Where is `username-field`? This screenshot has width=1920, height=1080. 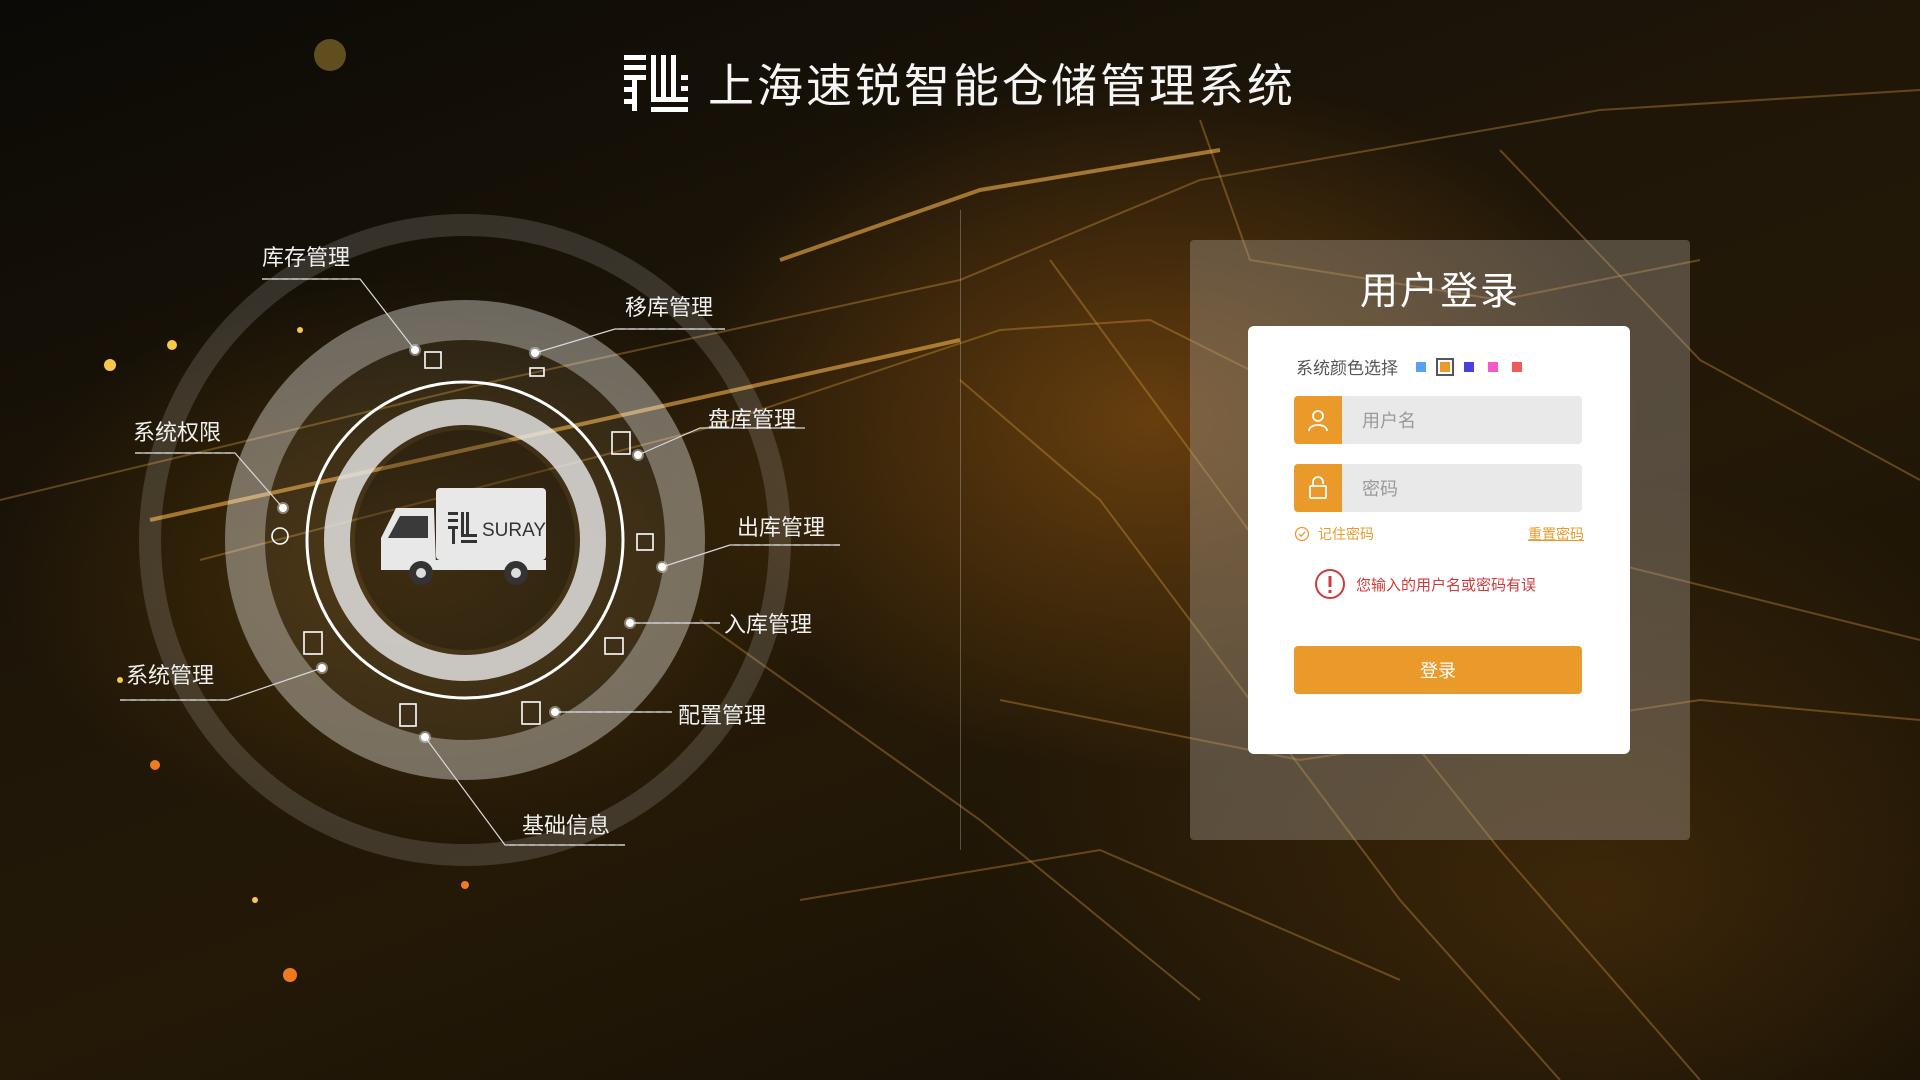 username-field is located at coordinates (1438, 420).